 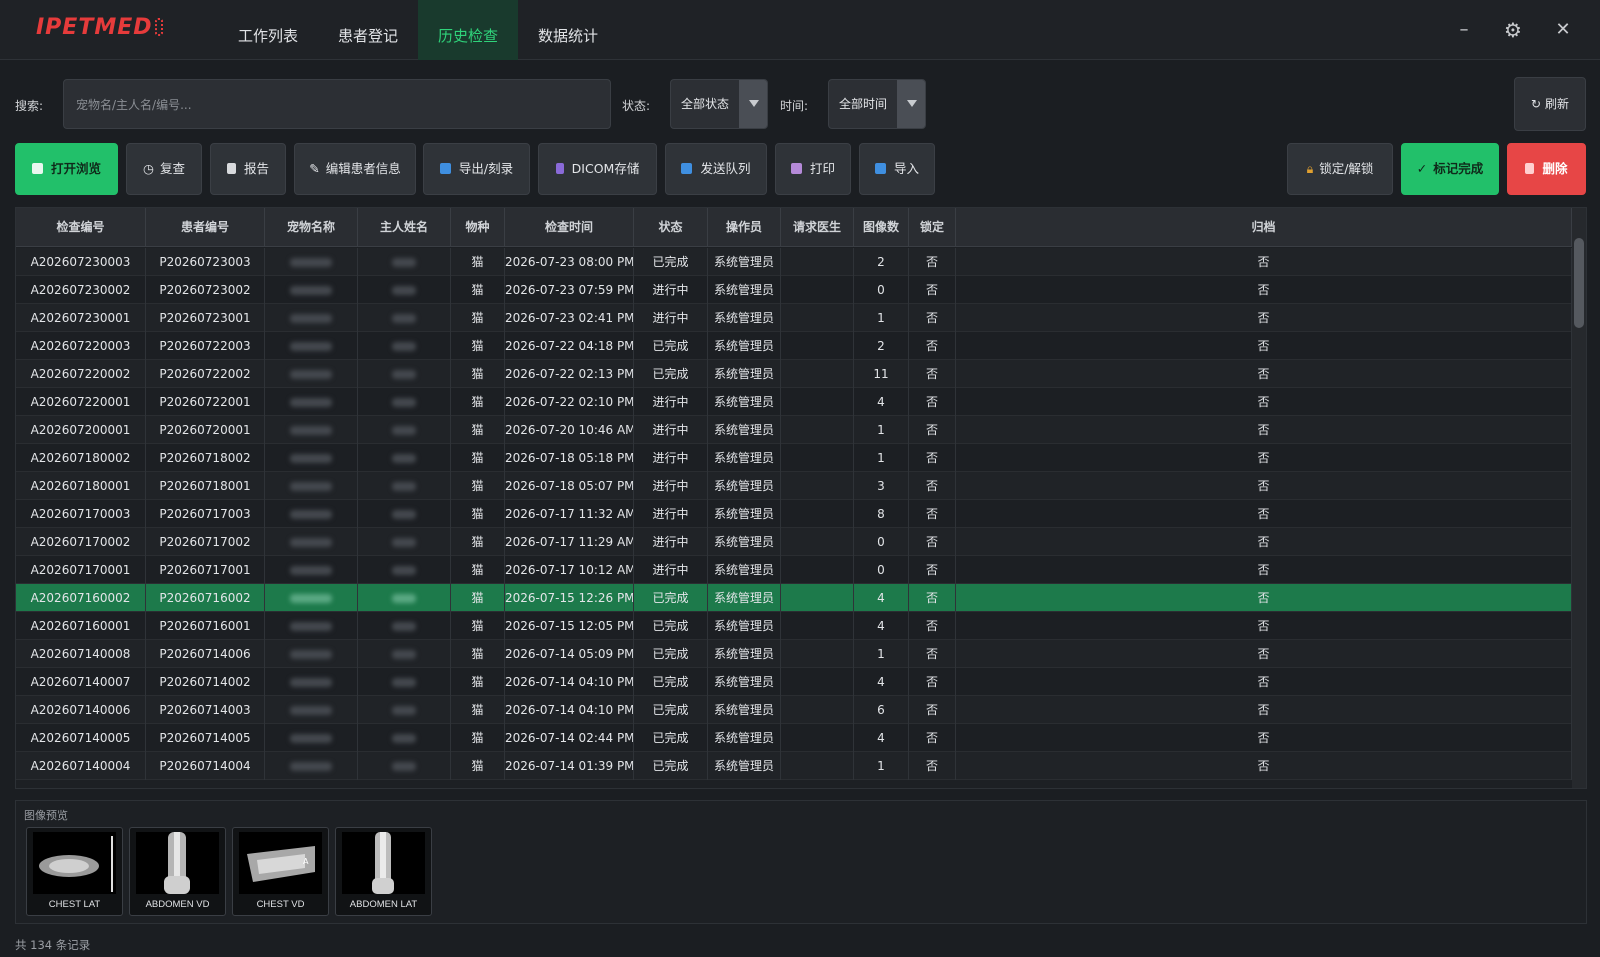 I want to click on scrollbar-thumb, so click(x=1579, y=283).